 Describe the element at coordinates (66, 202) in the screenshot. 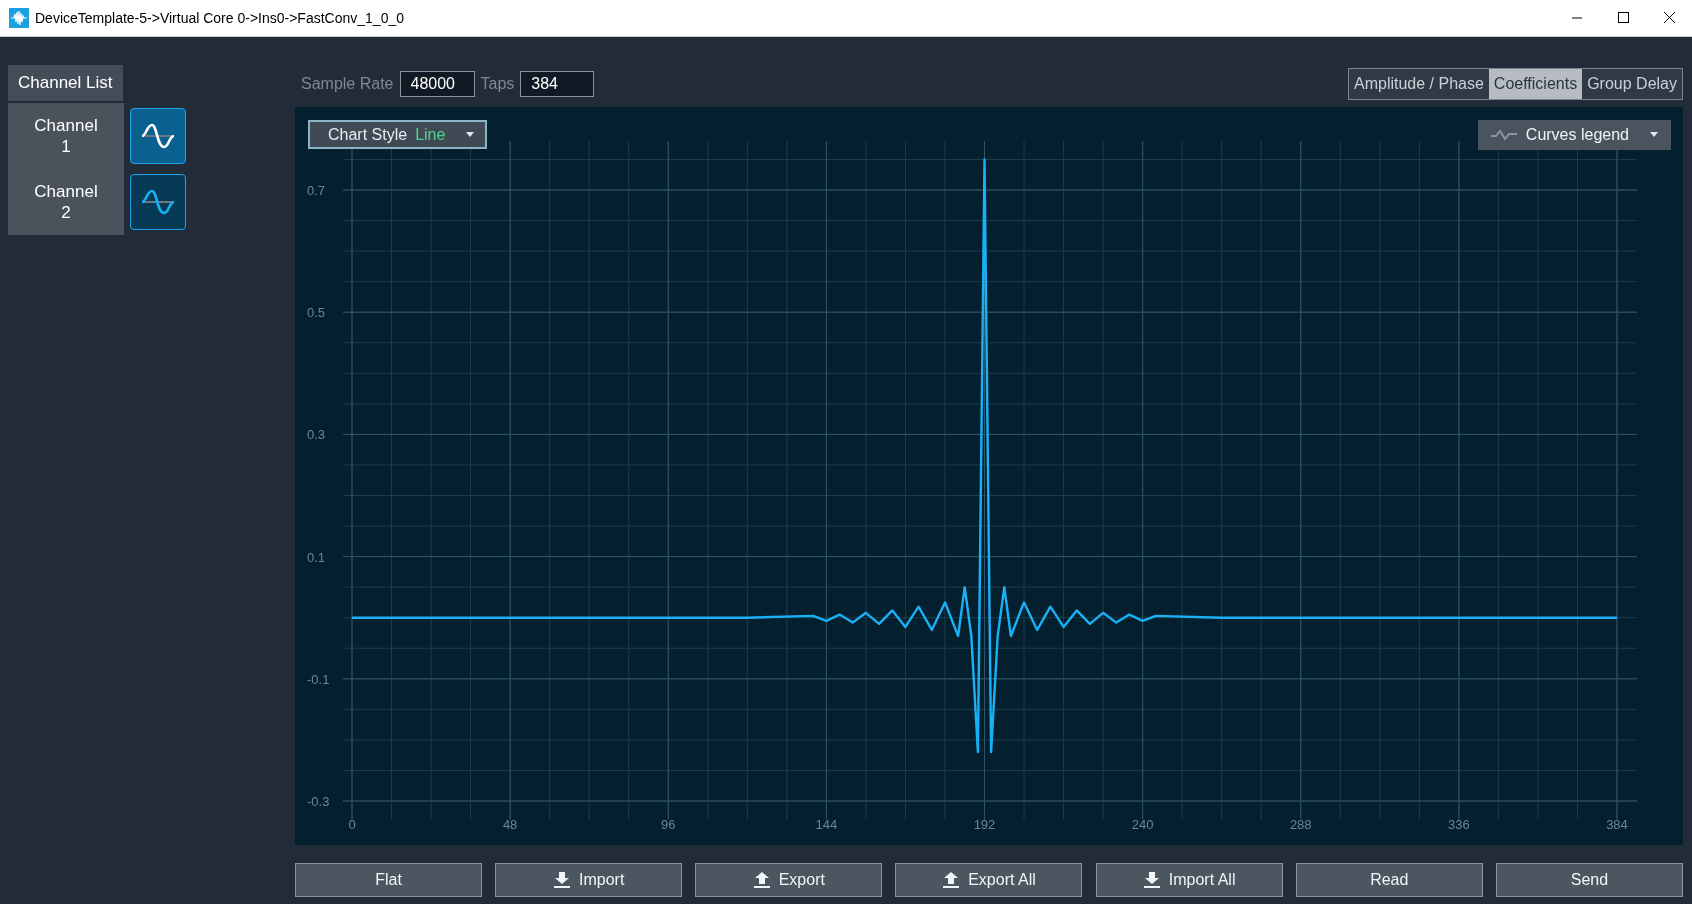

I see `channel-label: Channel 2` at that location.